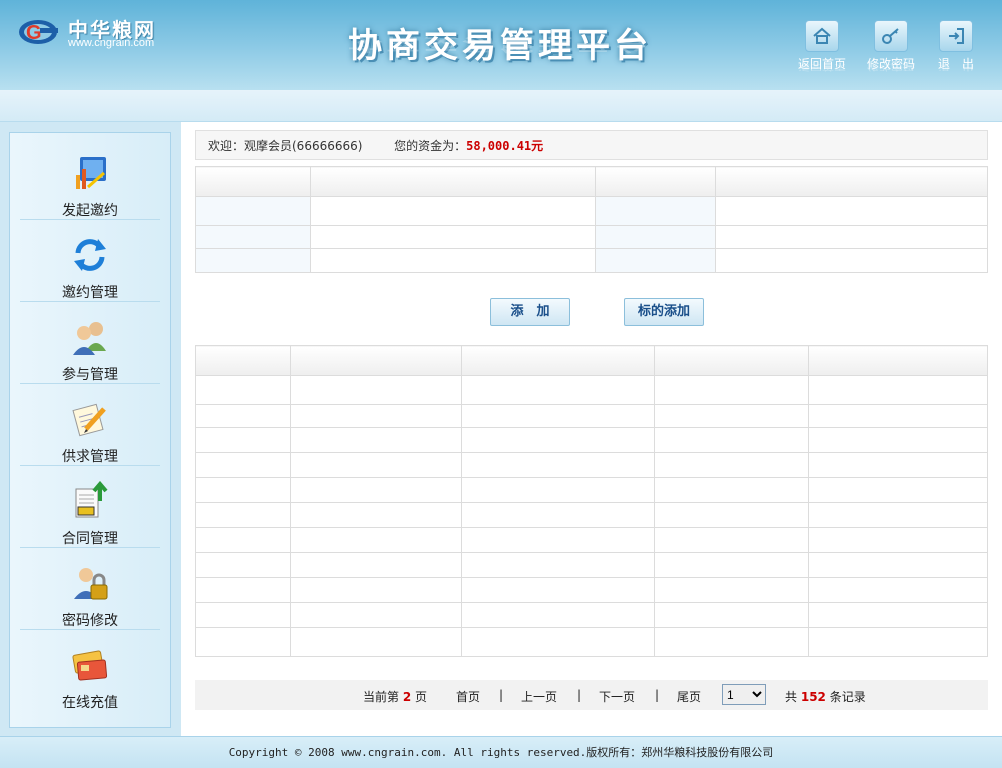 This screenshot has width=1002, height=768. I want to click on logo-mark-icon: G, so click(38, 32).